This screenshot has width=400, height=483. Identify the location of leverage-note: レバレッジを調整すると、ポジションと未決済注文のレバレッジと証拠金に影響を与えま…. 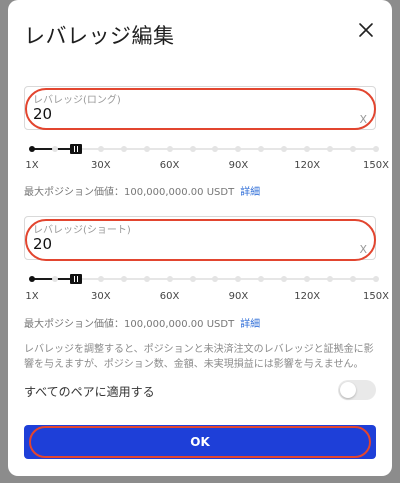
(199, 357).